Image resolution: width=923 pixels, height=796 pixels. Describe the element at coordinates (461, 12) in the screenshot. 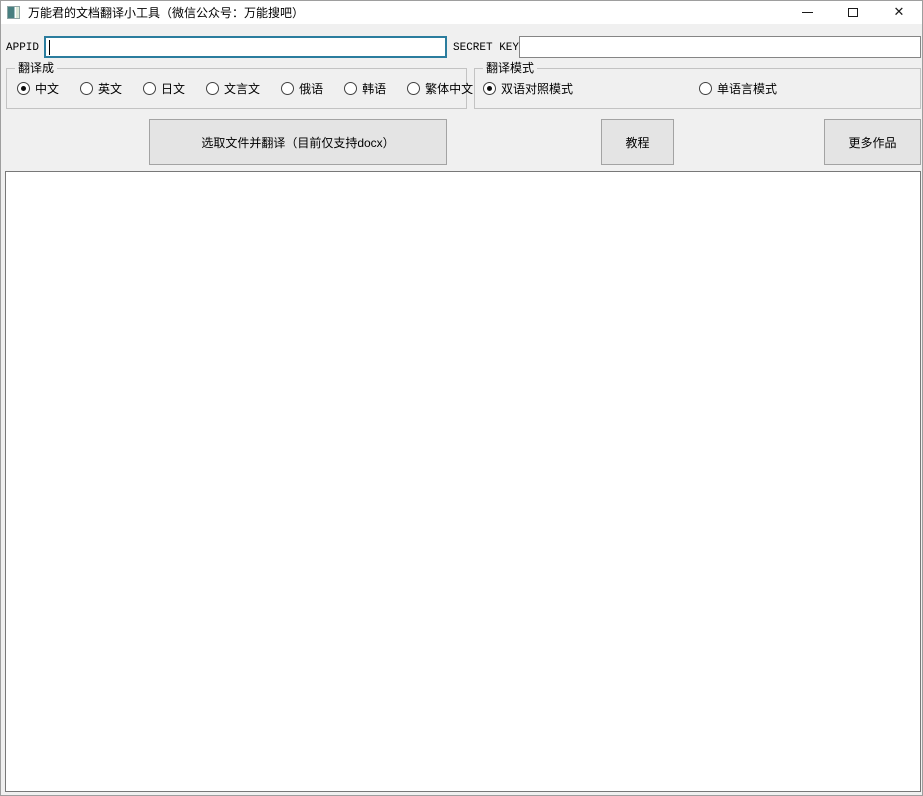

I see `titlebar: 万能君的文档翻译小工具（微信公众号：万能搜吧） ✕` at that location.